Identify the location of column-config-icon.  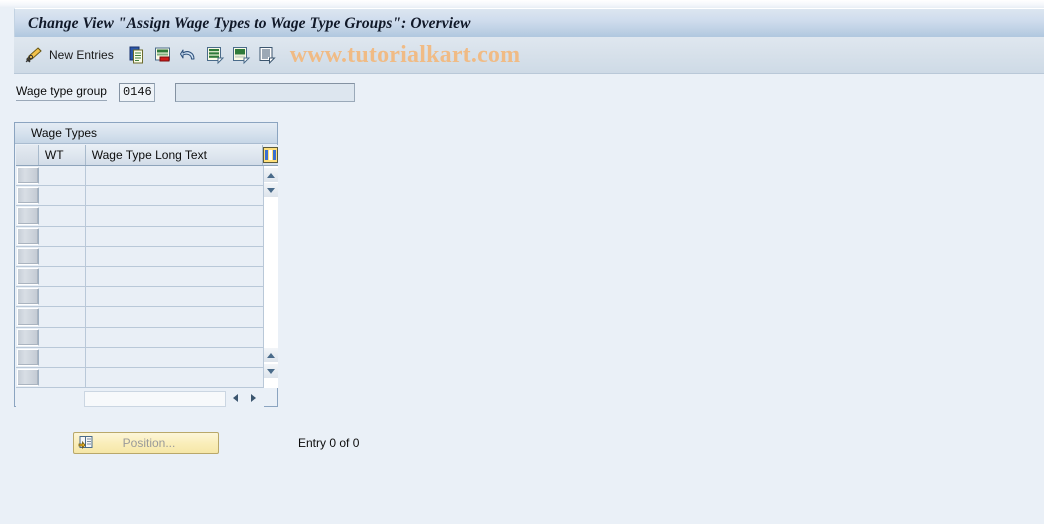
(270, 155).